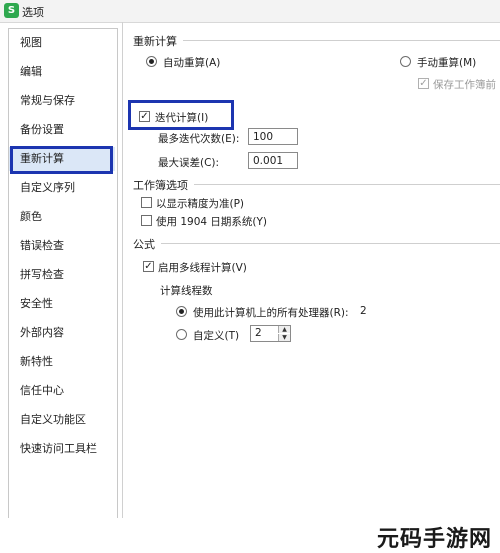 The height and width of the screenshot is (553, 500). Describe the element at coordinates (62, 246) in the screenshot. I see `sidebar-item-error-check: 错误检查` at that location.